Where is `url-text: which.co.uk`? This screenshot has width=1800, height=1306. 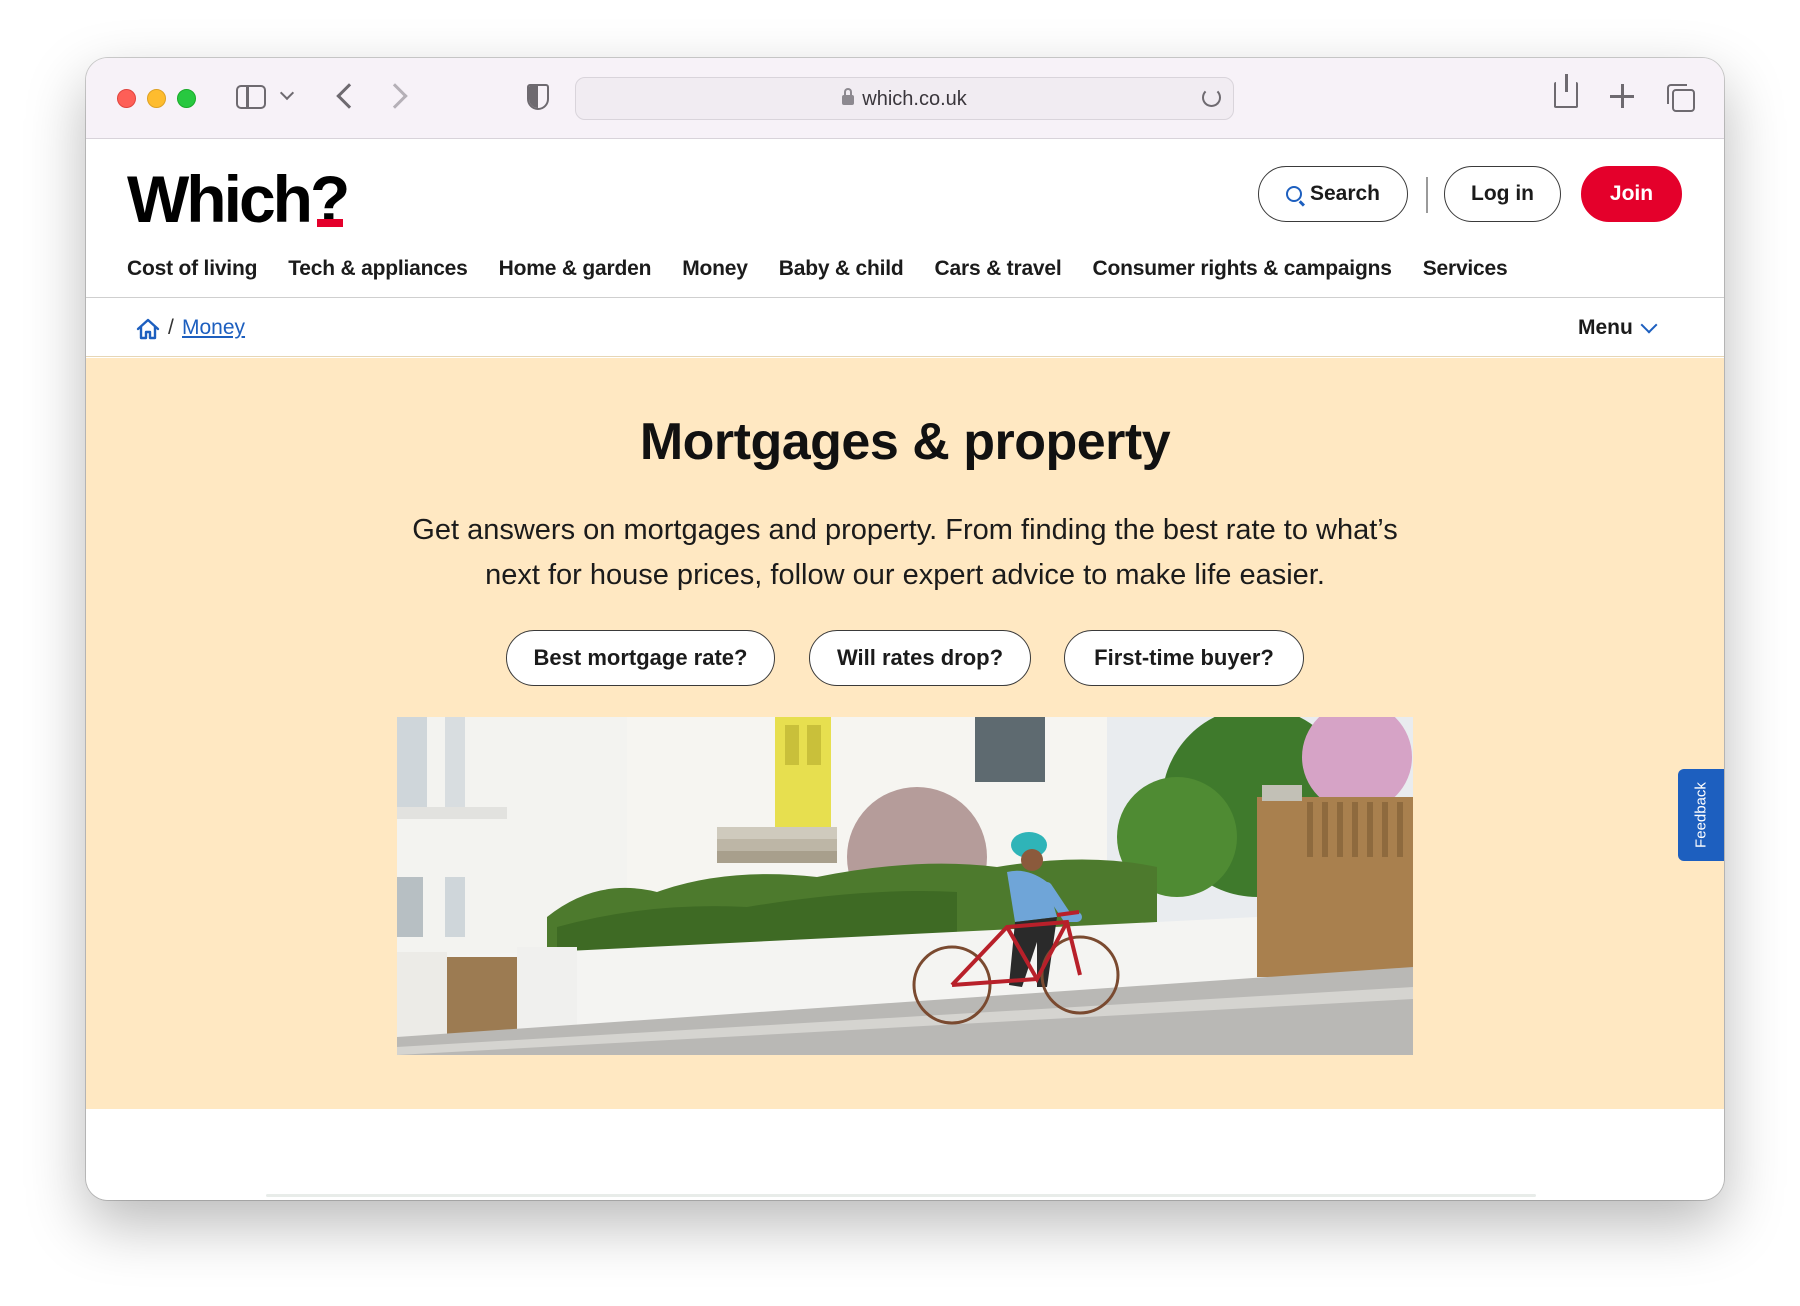 url-text: which.co.uk is located at coordinates (914, 99).